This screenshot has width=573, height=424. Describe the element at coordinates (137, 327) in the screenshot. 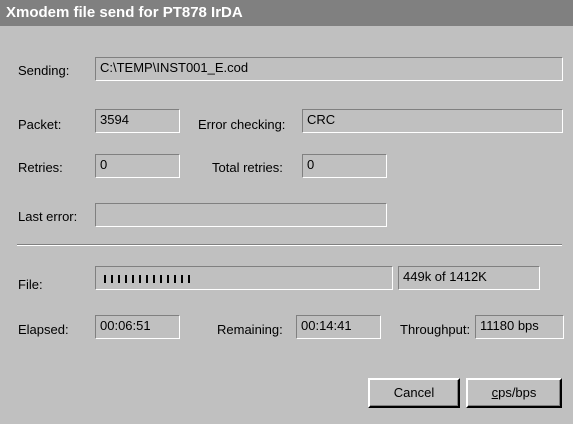

I see `elapsed-field: 00:06:51` at that location.